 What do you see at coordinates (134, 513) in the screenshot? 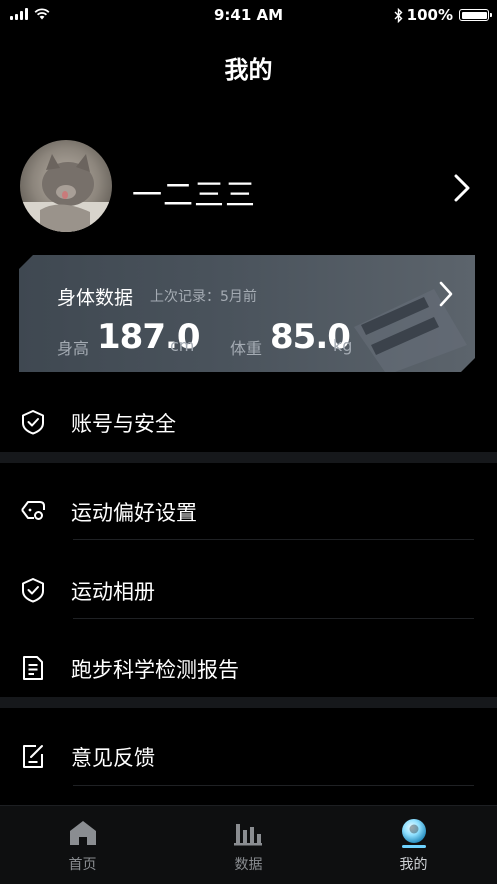
I see `menu-label: 运动偏好设置` at bounding box center [134, 513].